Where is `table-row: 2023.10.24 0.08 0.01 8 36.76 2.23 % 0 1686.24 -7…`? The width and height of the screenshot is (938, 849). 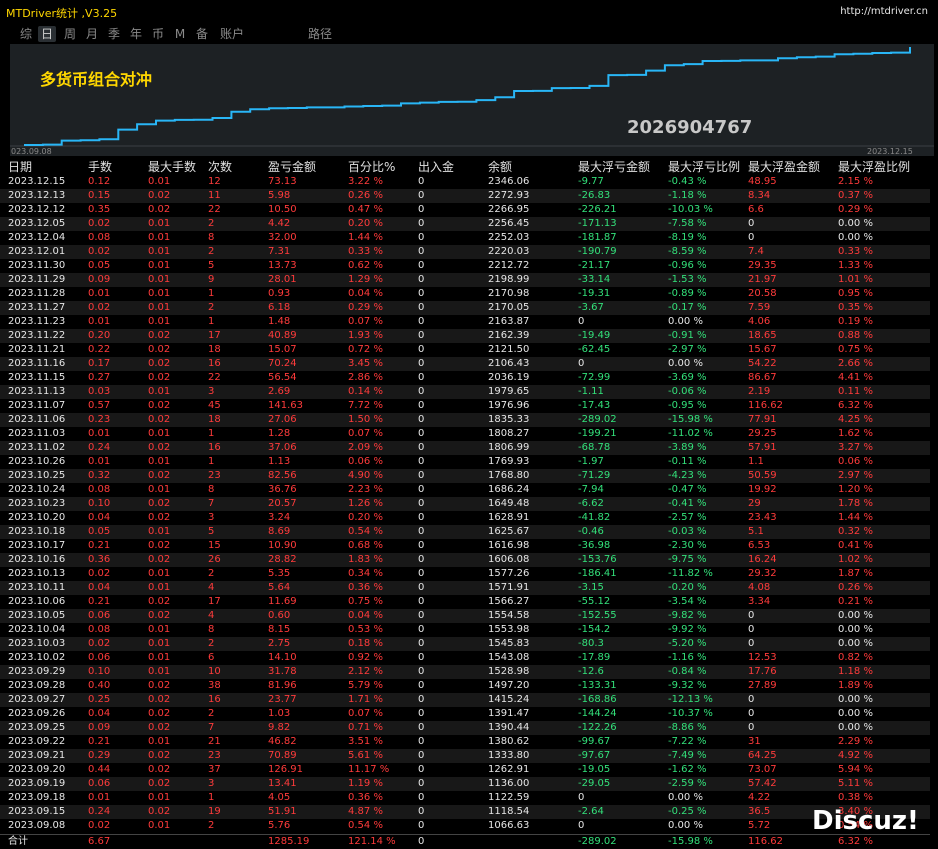 table-row: 2023.10.24 0.08 0.01 8 36.76 2.23 % 0 1686.24 -7… is located at coordinates (465, 490).